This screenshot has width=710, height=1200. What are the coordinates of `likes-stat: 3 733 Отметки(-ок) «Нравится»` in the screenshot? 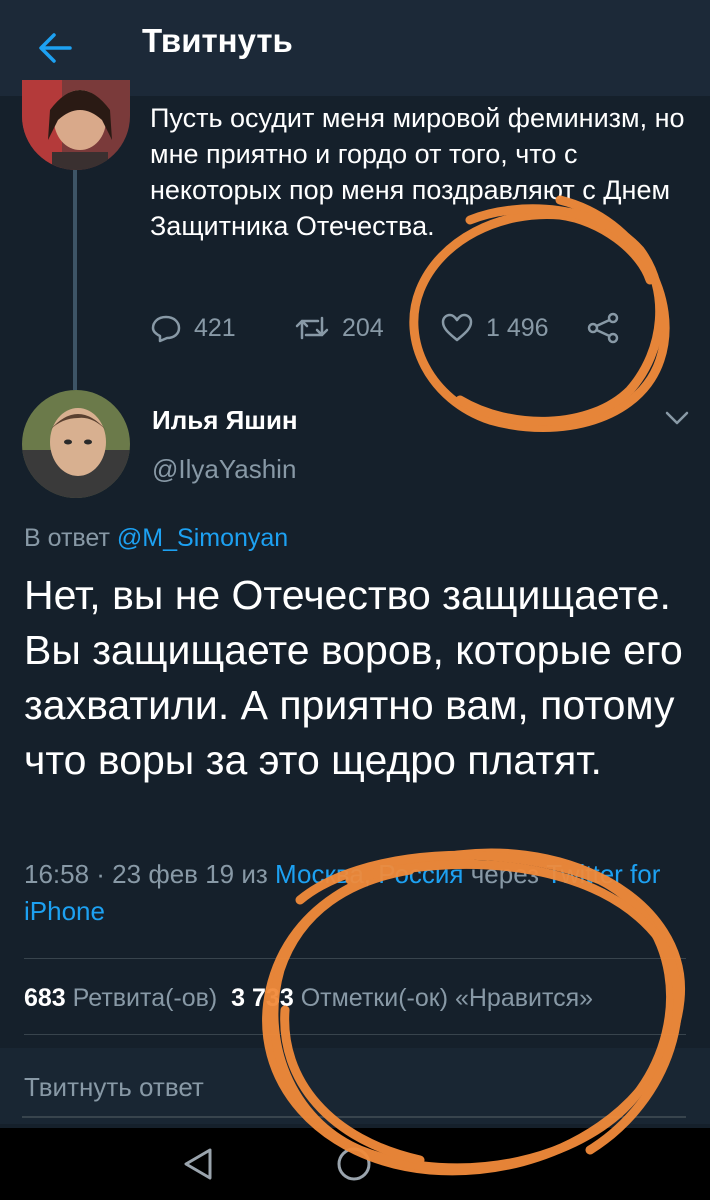 It's located at (412, 998).